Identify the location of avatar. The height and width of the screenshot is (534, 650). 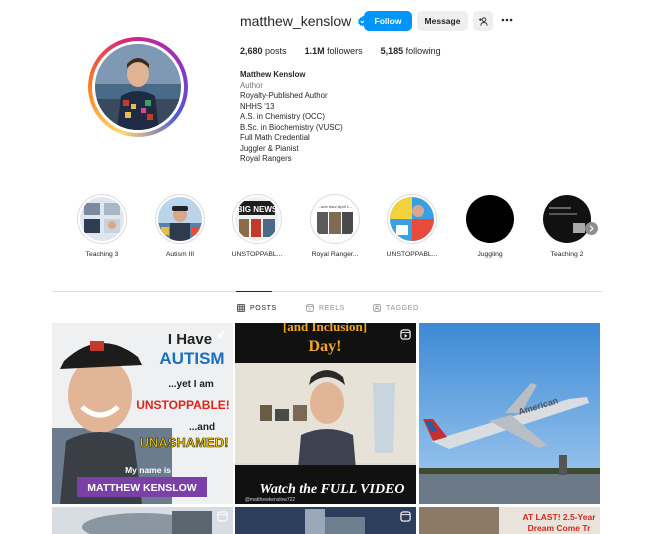
(138, 87).